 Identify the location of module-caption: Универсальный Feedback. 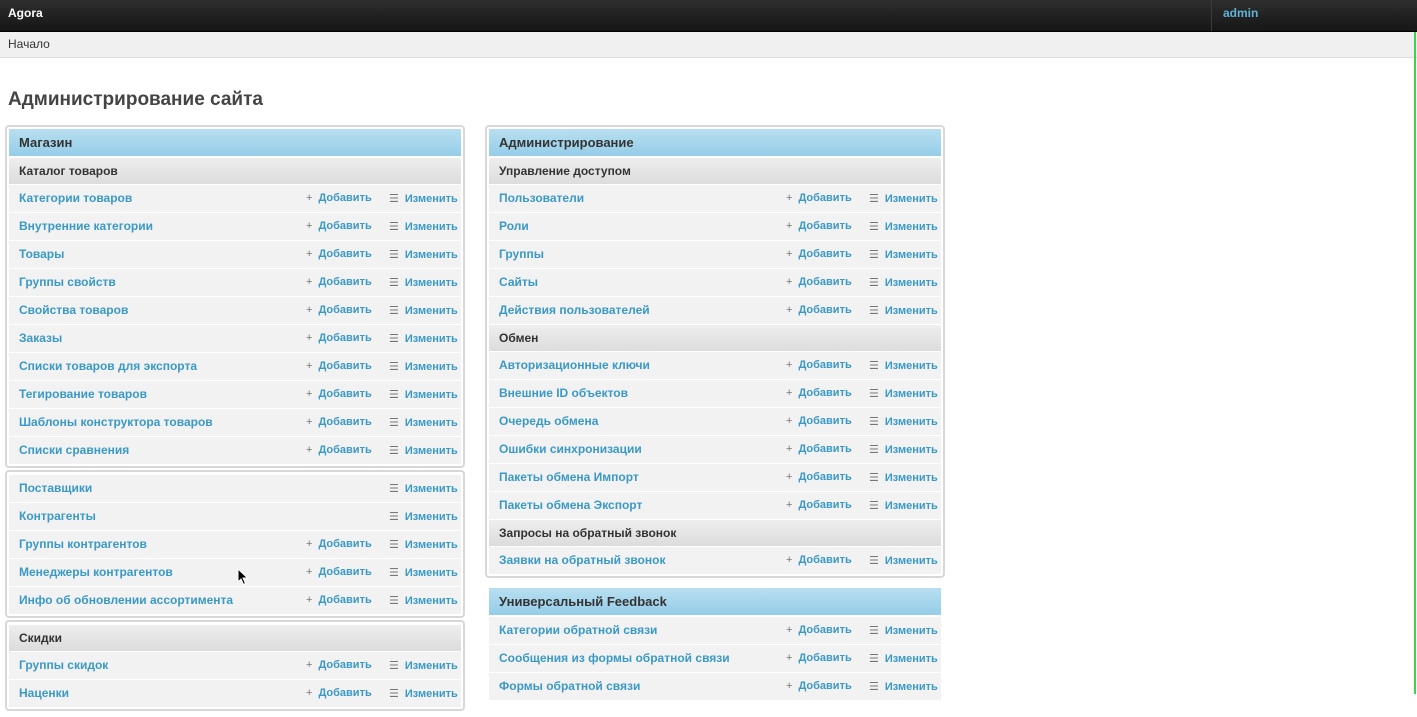
(715, 602).